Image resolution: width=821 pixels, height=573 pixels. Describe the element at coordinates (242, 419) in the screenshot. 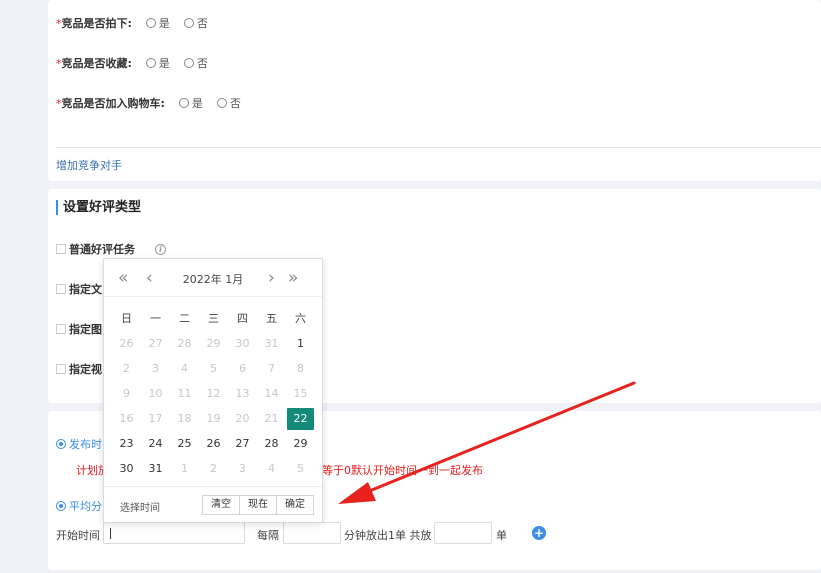

I see `calendar-day: 20` at that location.